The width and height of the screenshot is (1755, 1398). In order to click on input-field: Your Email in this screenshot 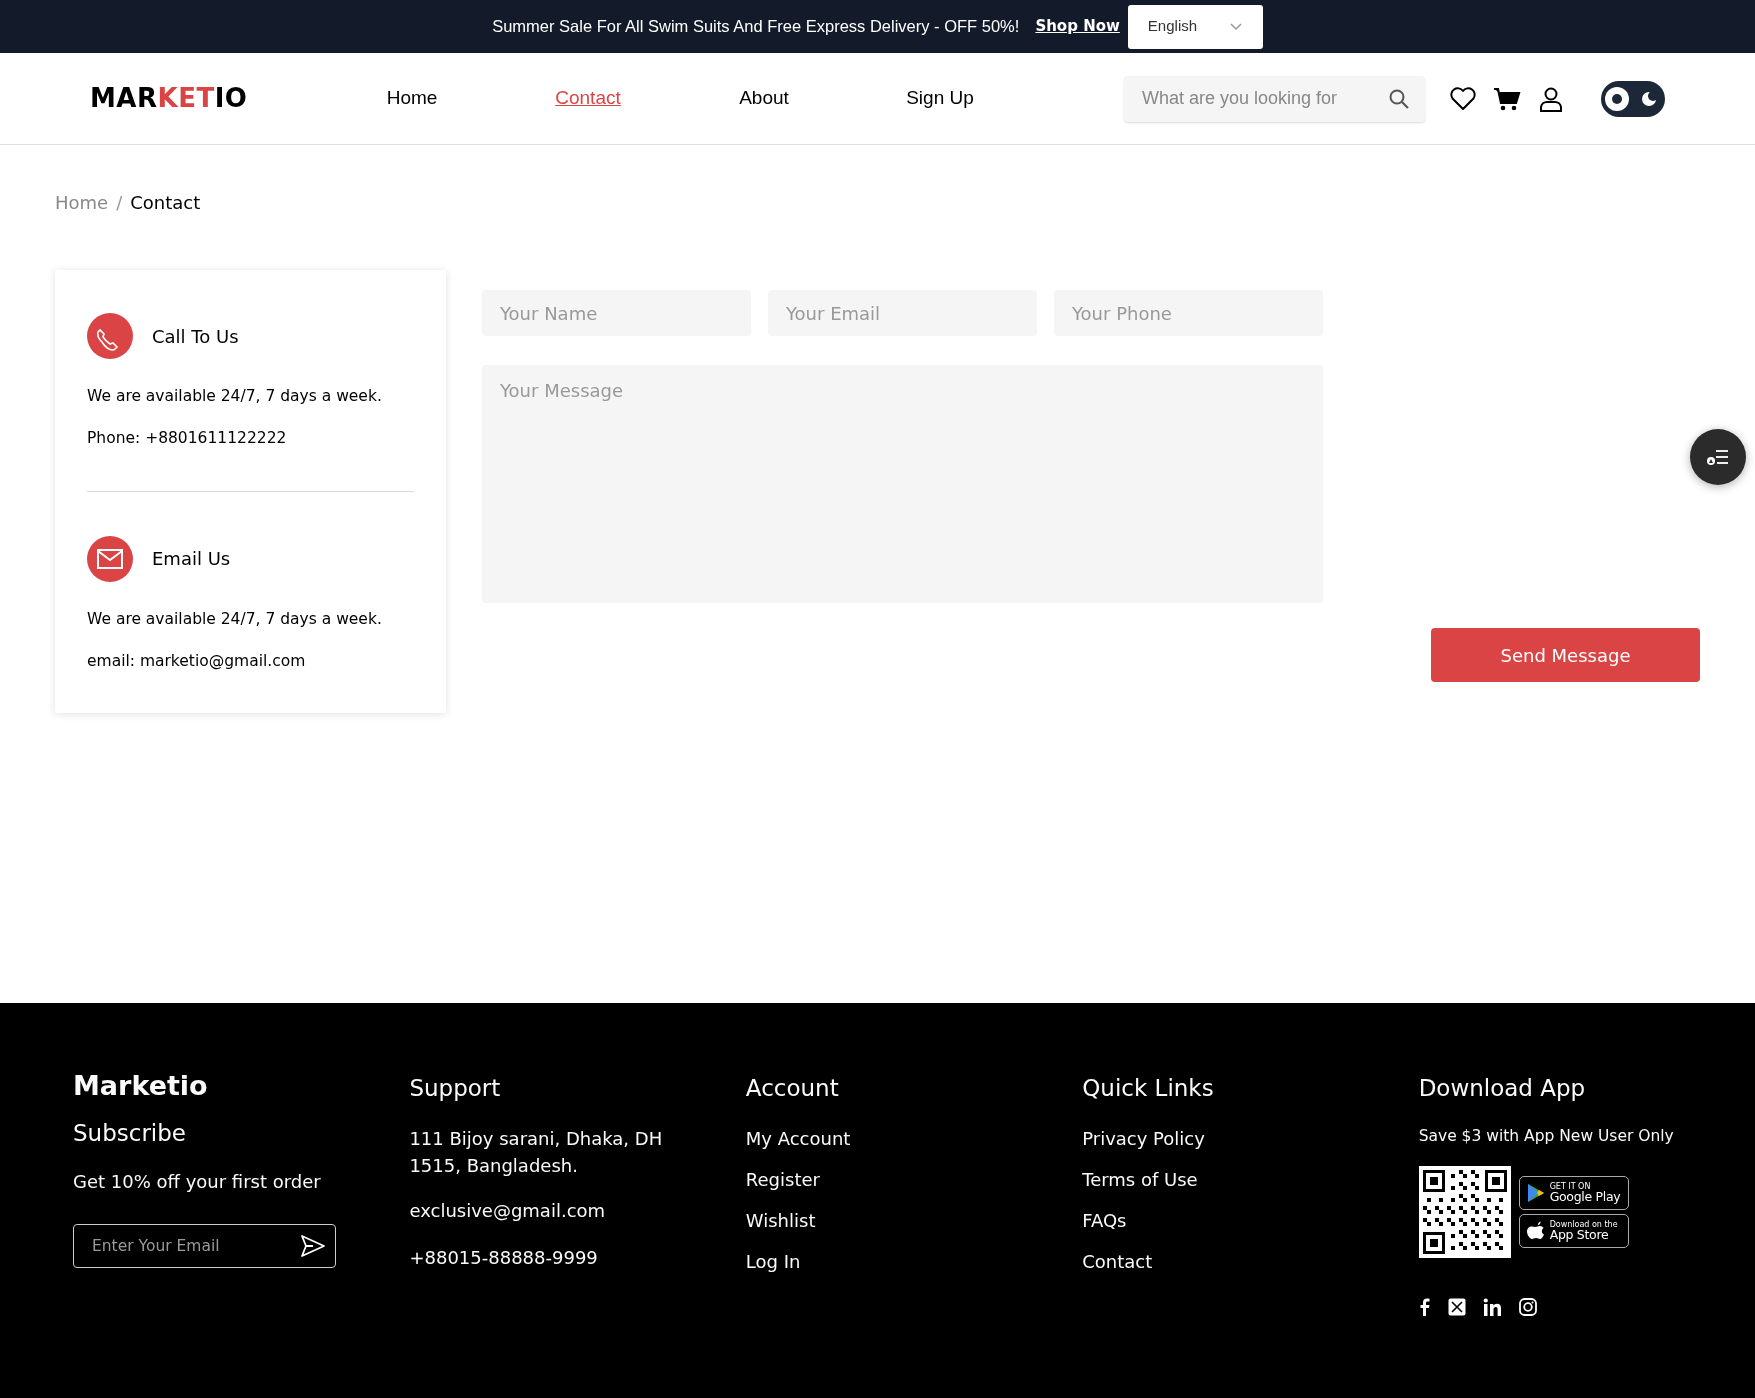, I will do `click(902, 313)`.